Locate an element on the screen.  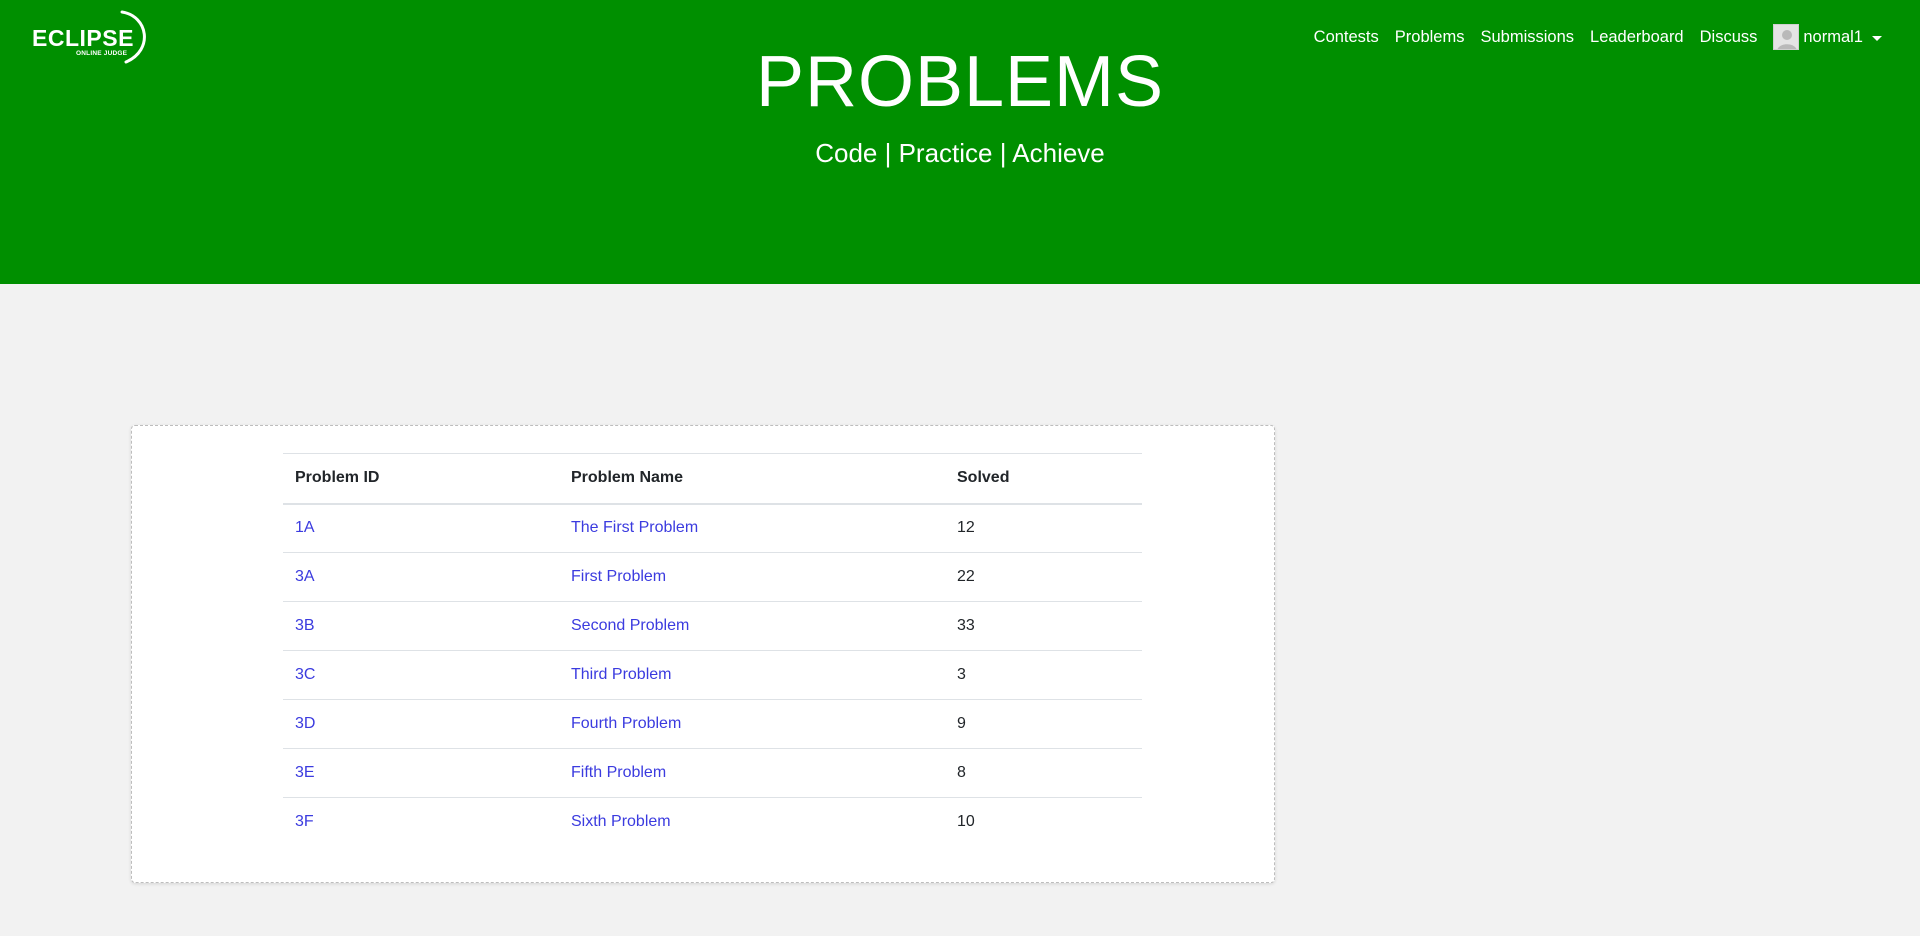
column-header-solved: Solved is located at coordinates (1043, 479).